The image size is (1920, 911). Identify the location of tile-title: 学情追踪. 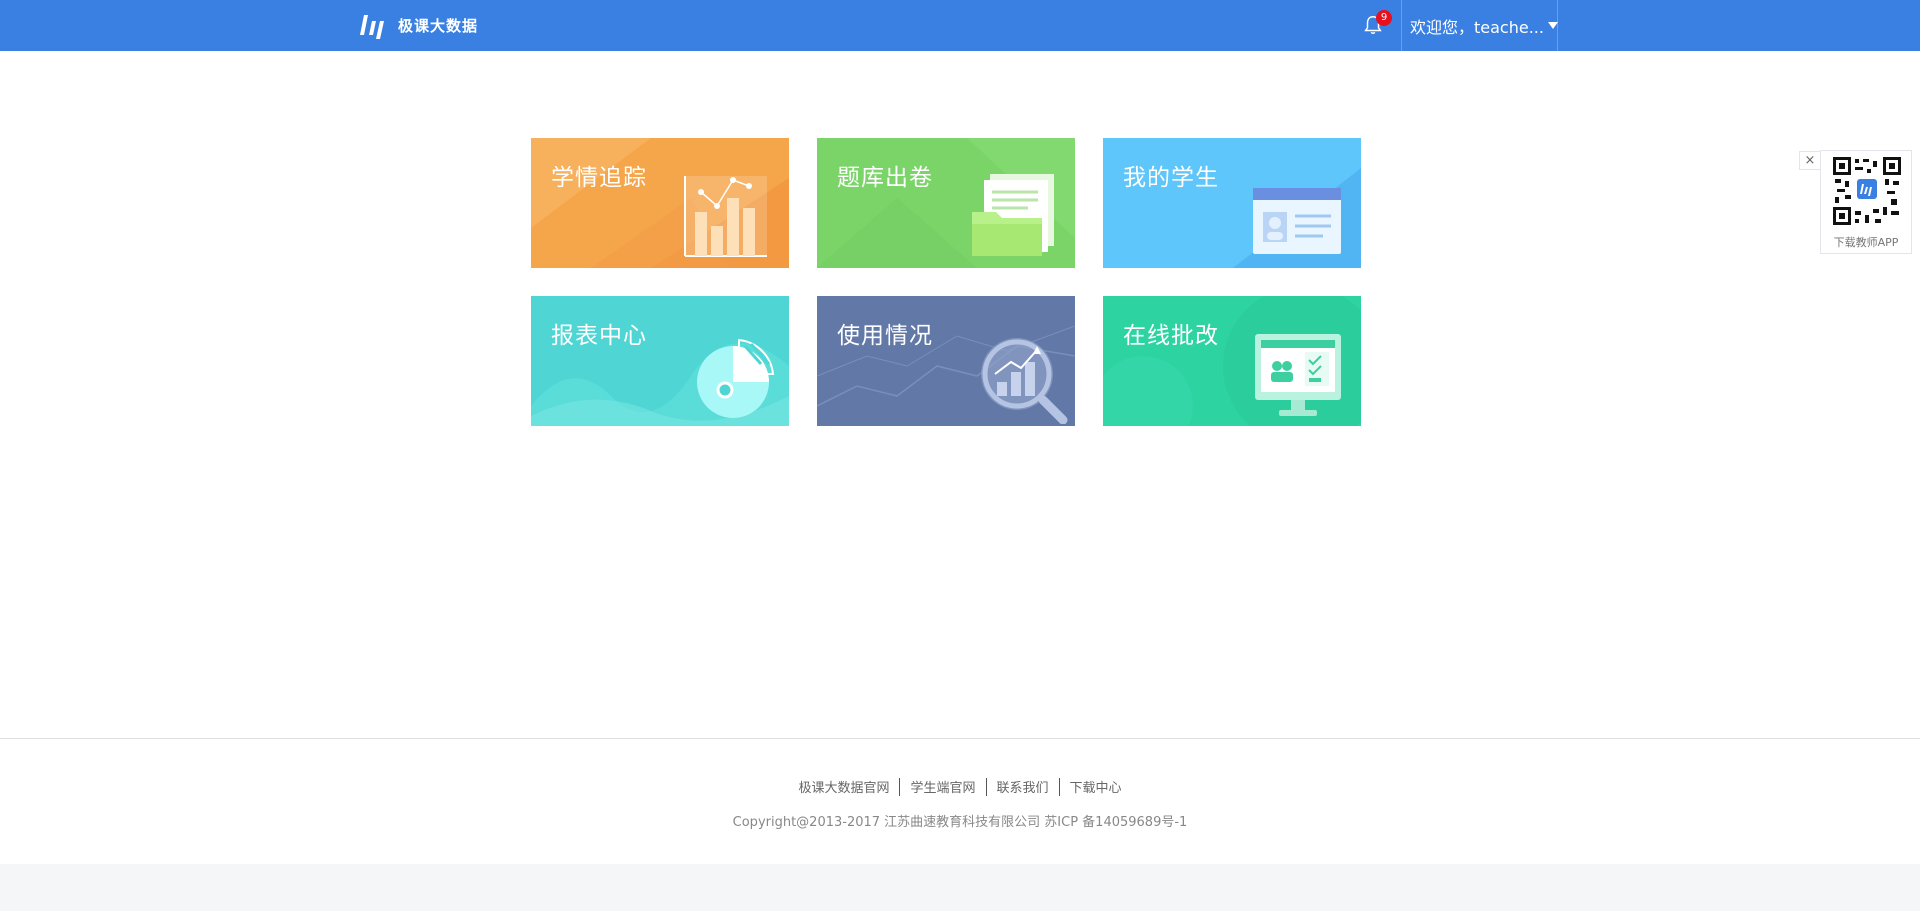
(599, 178).